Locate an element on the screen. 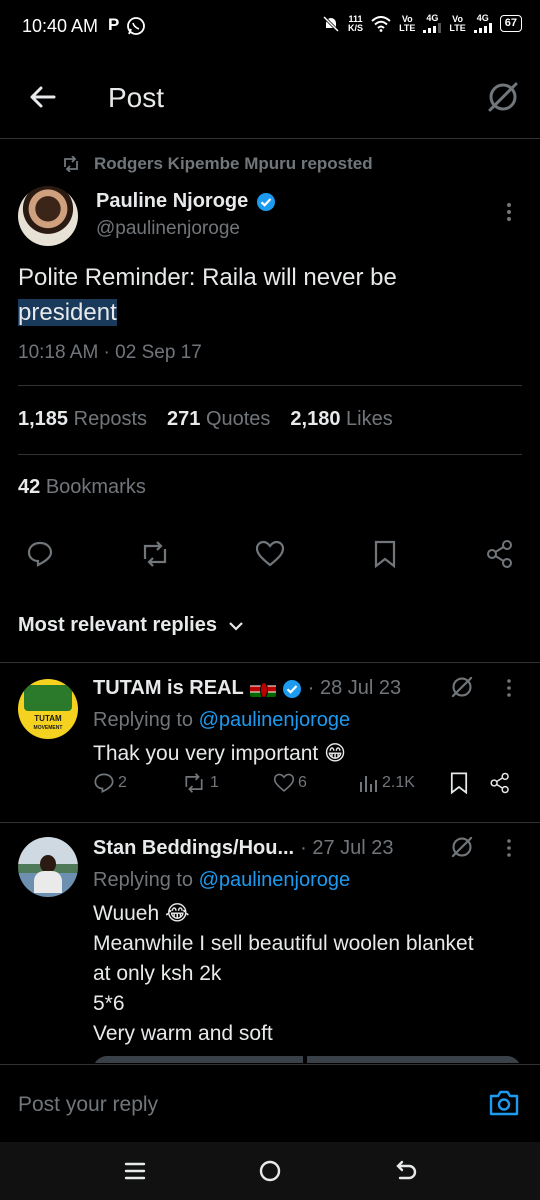  network-speed: 111 K/S is located at coordinates (356, 23).